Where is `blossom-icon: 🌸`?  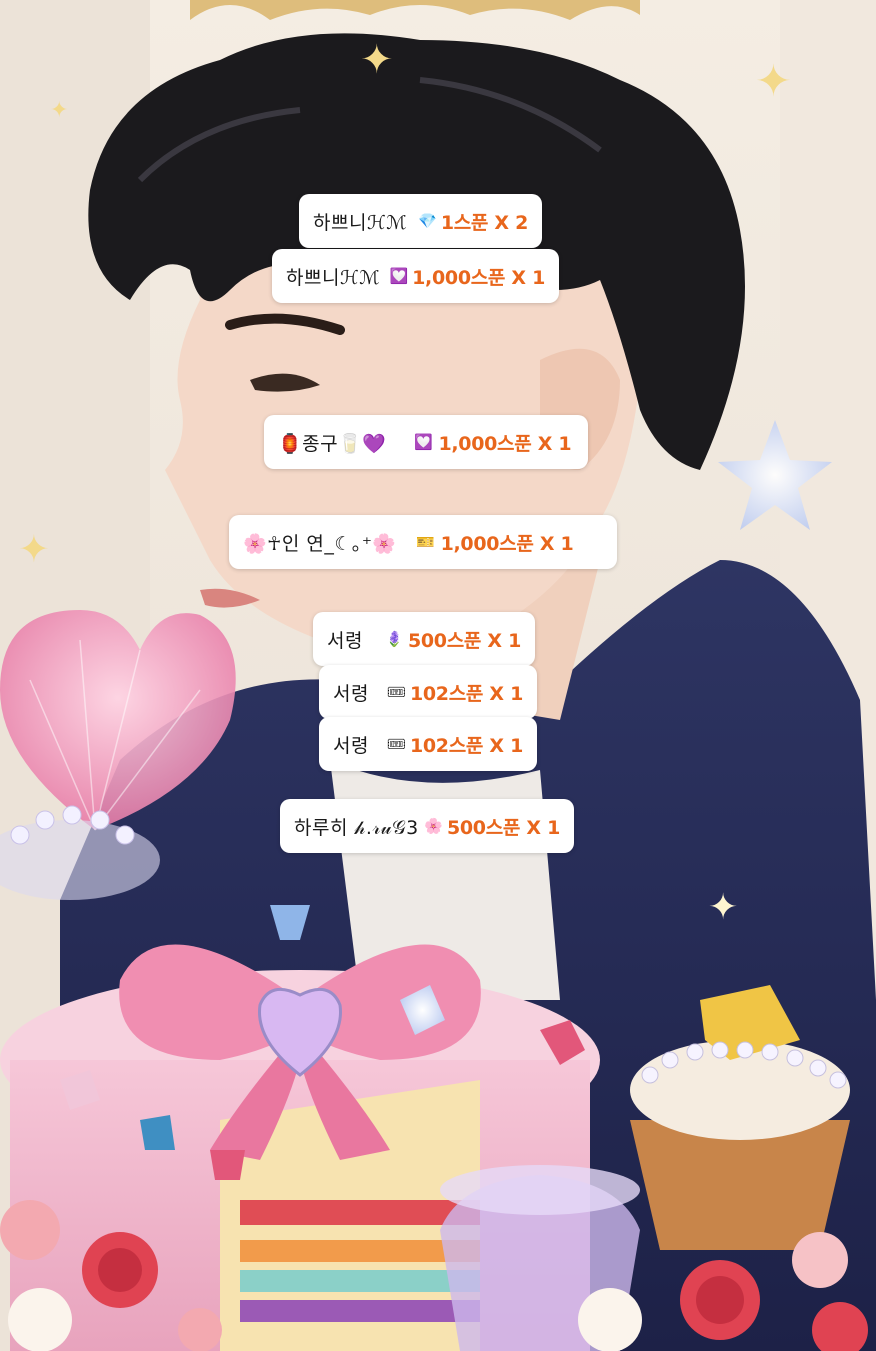 blossom-icon: 🌸 is located at coordinates (433, 826).